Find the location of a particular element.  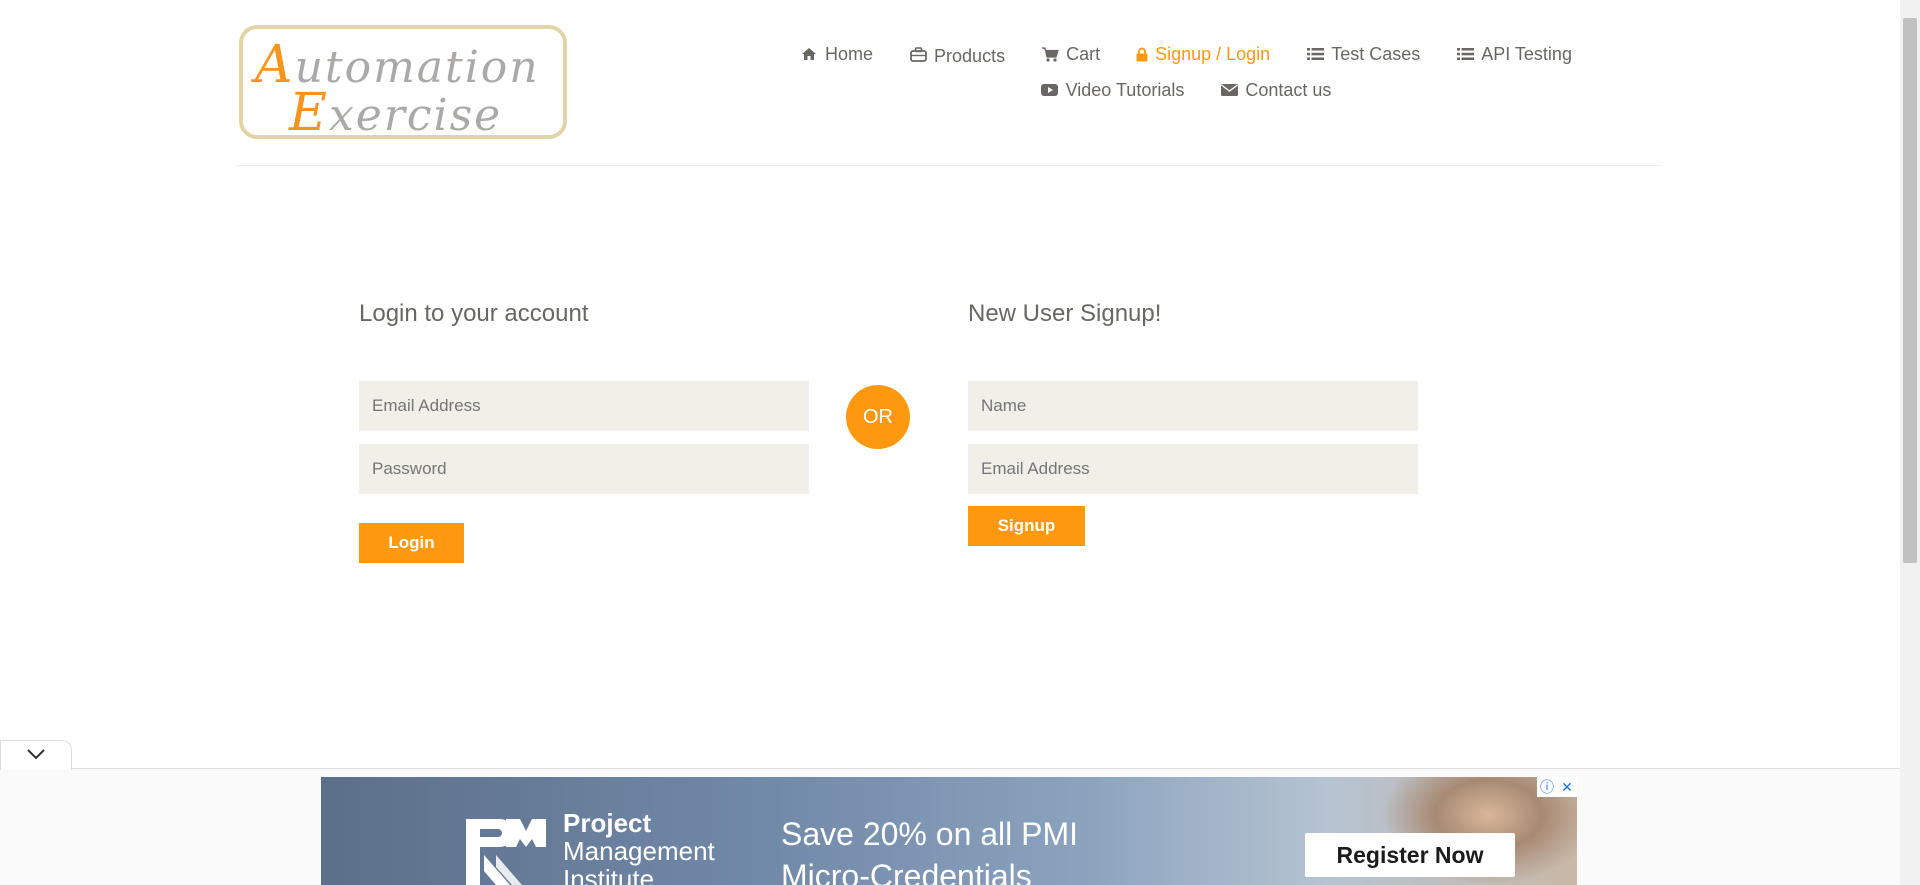

login-password-input is located at coordinates (584, 469).